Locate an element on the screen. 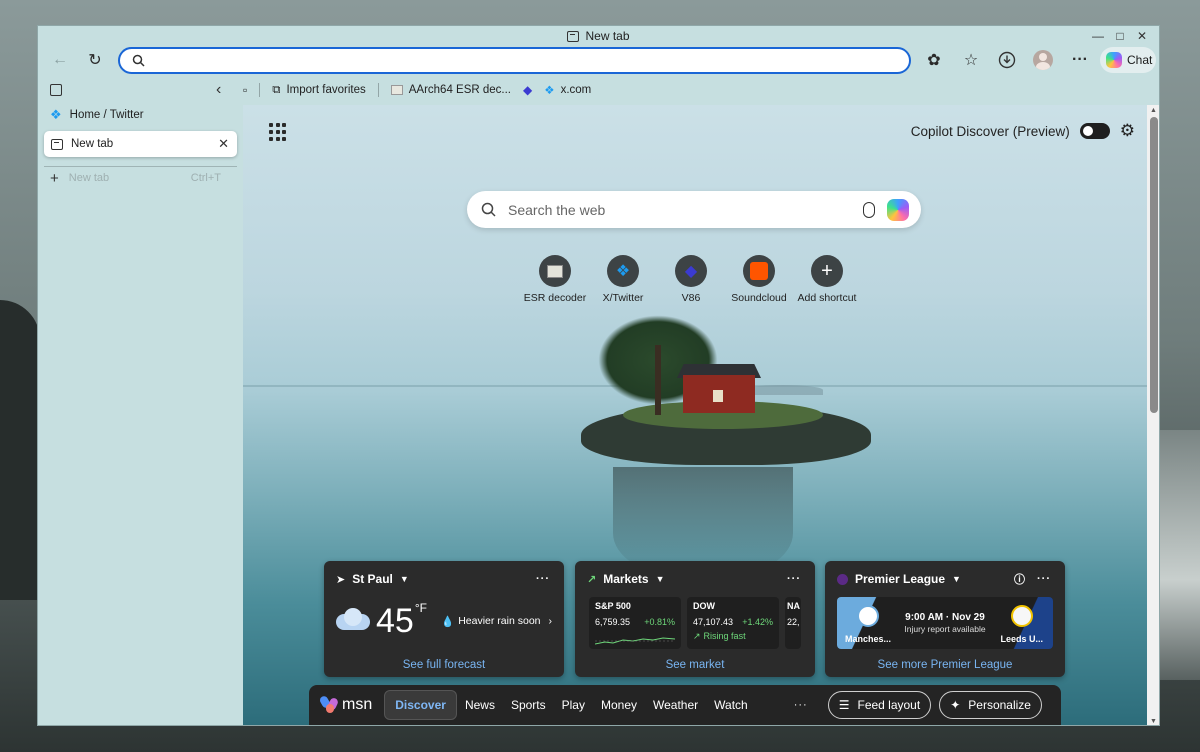 This screenshot has height=752, width=1200. add-shortcut-button: + Add shortcut is located at coordinates (827, 279).